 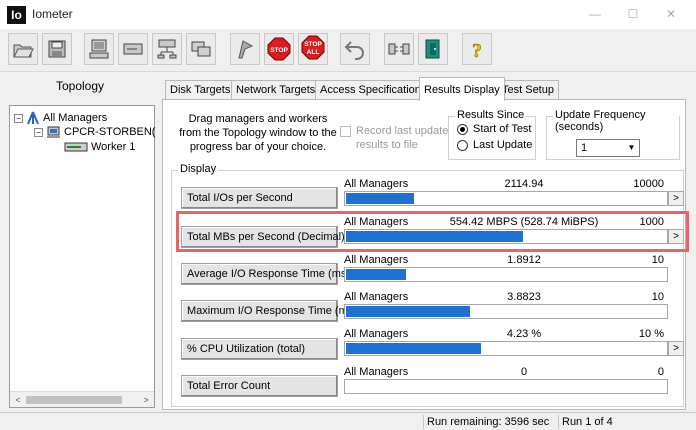 I want to click on exit-button, so click(x=433, y=49).